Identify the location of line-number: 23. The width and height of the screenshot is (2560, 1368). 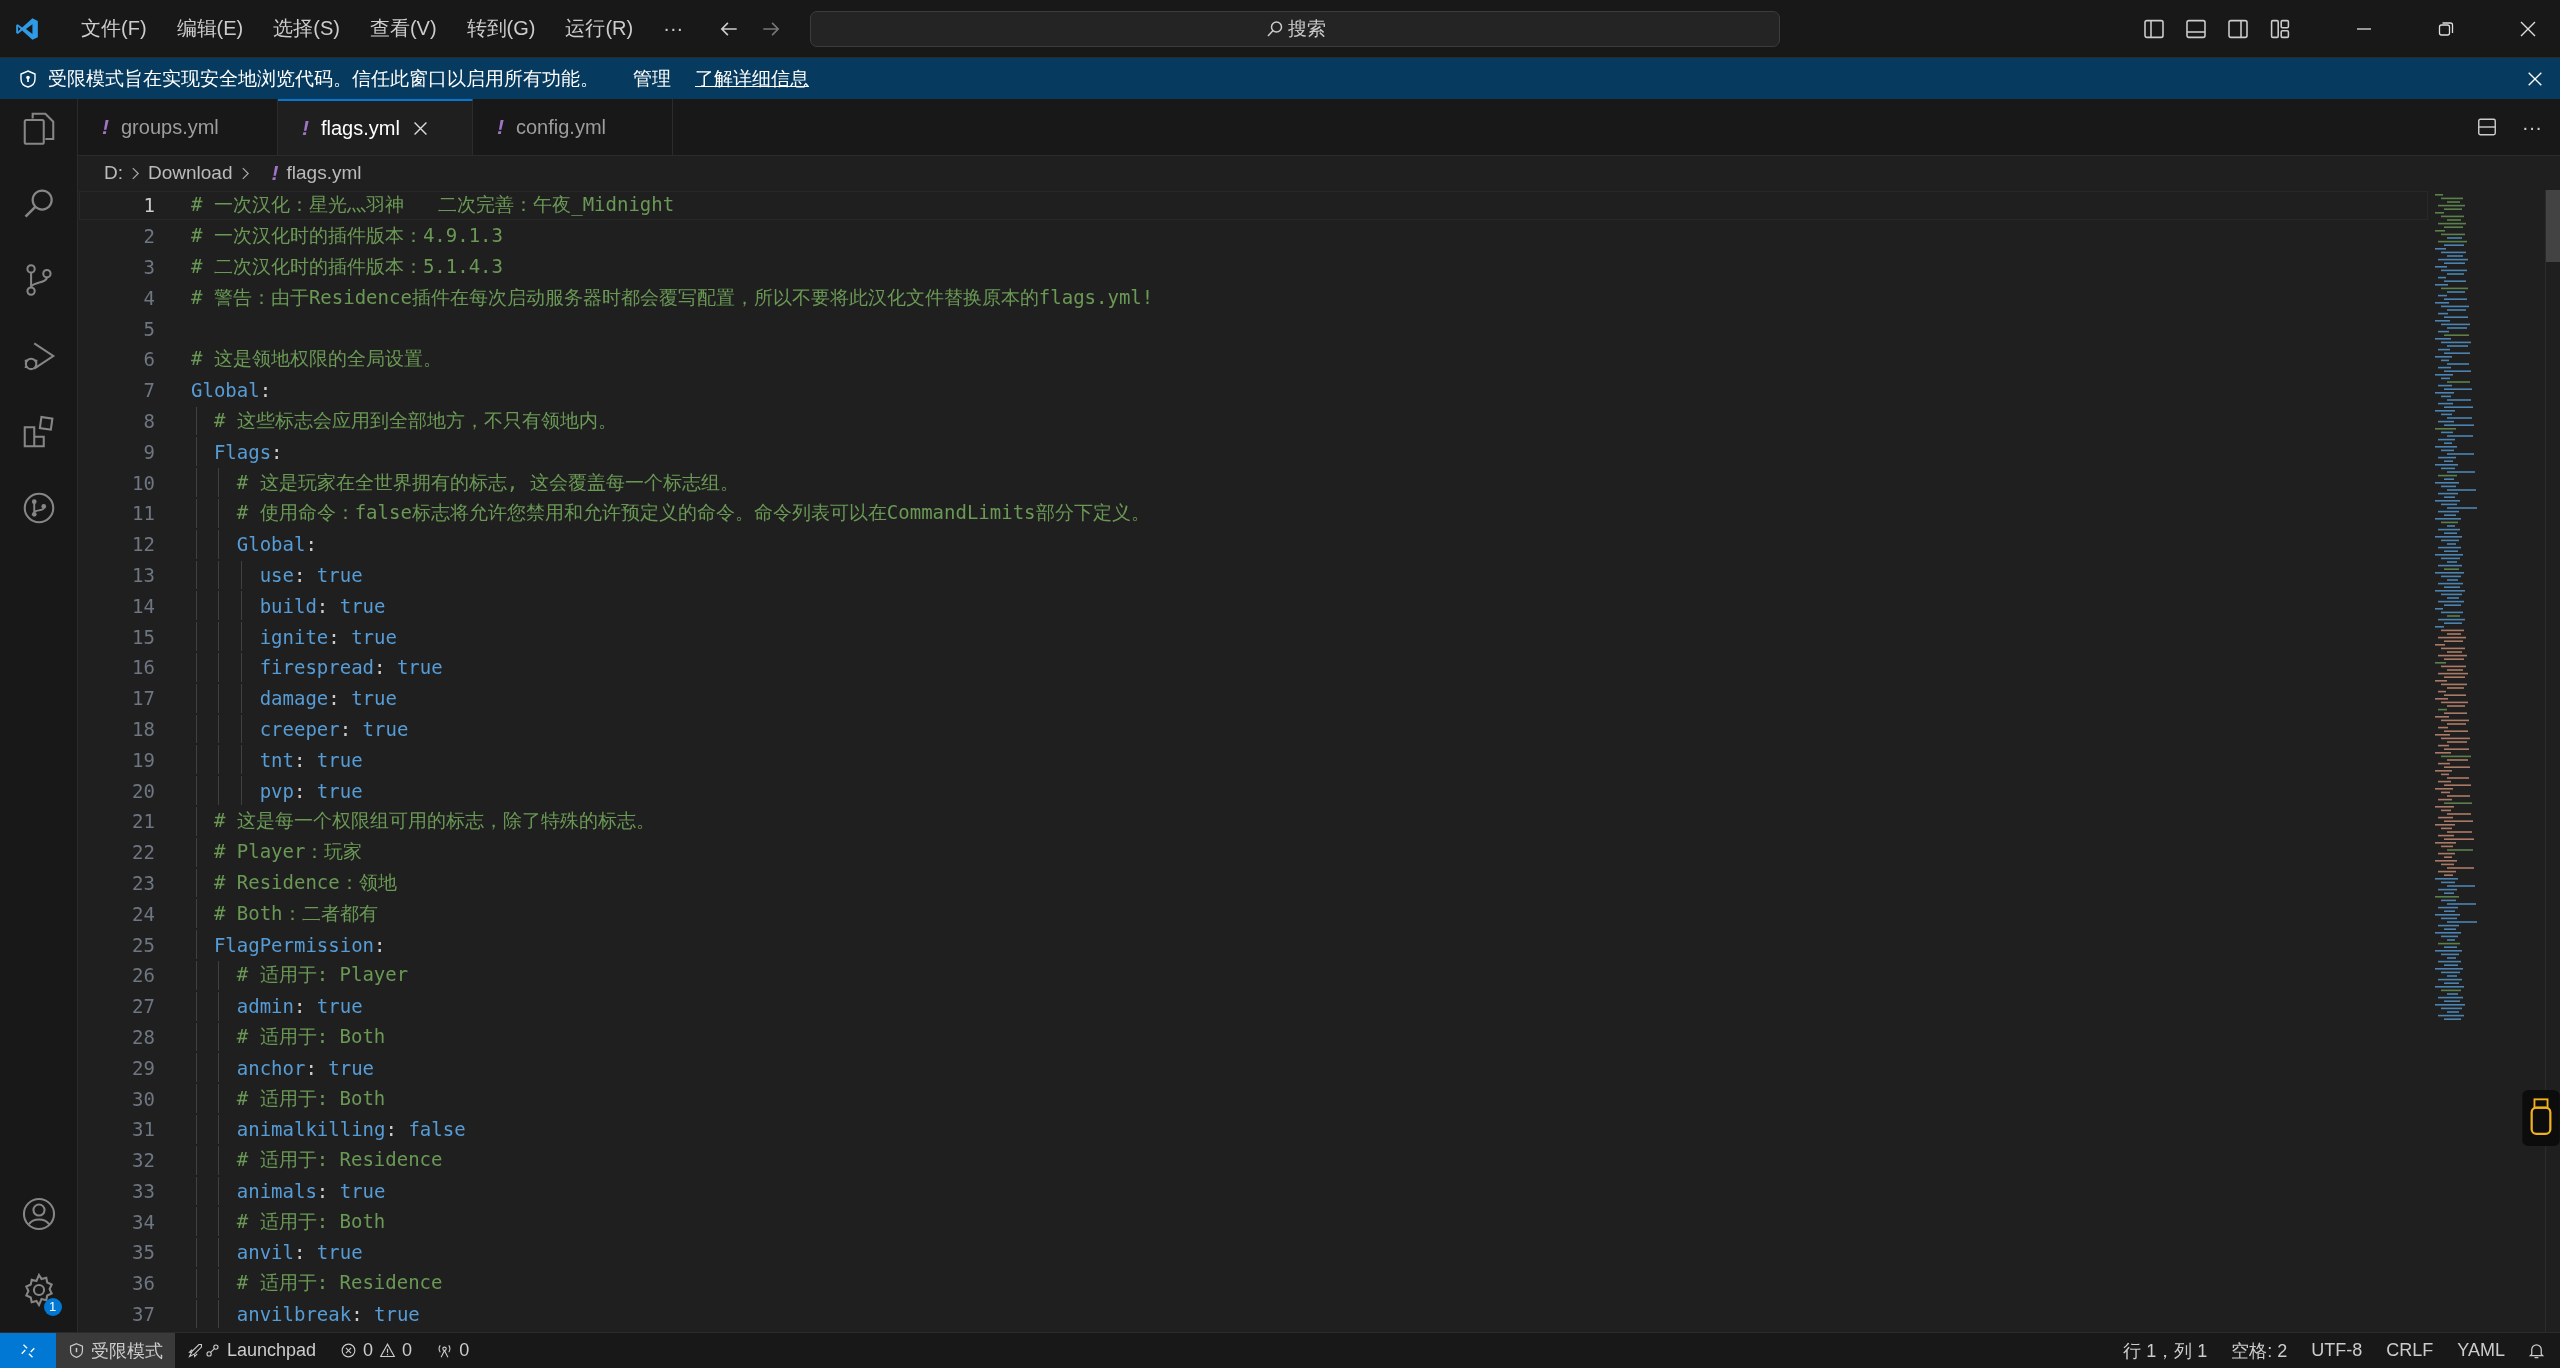
(143, 882).